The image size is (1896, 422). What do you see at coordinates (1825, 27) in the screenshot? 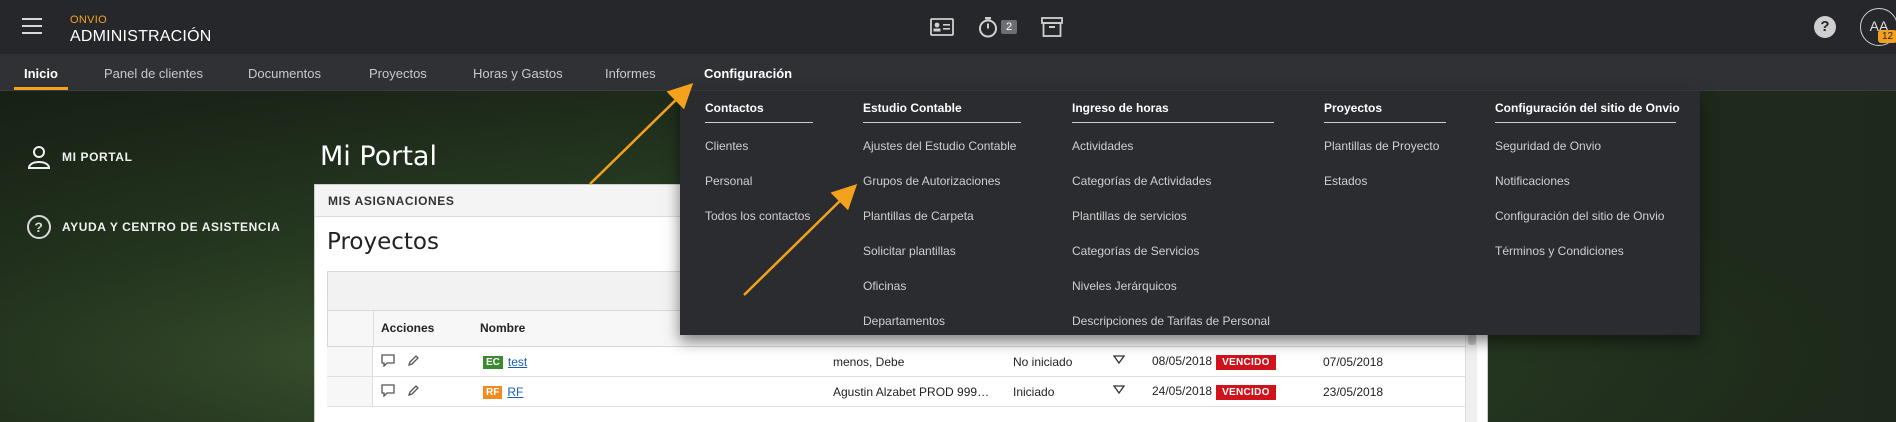
I see `help-icon: ?` at bounding box center [1825, 27].